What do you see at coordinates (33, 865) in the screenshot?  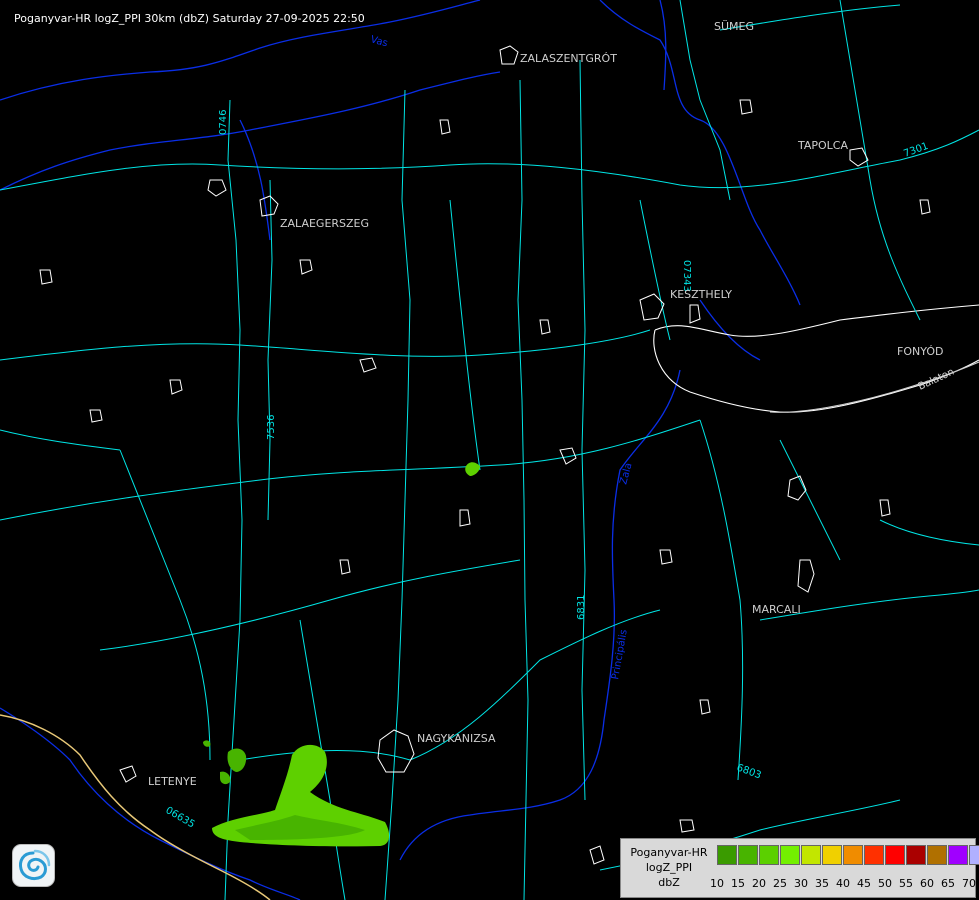 I see `omsz-logo-icon` at bounding box center [33, 865].